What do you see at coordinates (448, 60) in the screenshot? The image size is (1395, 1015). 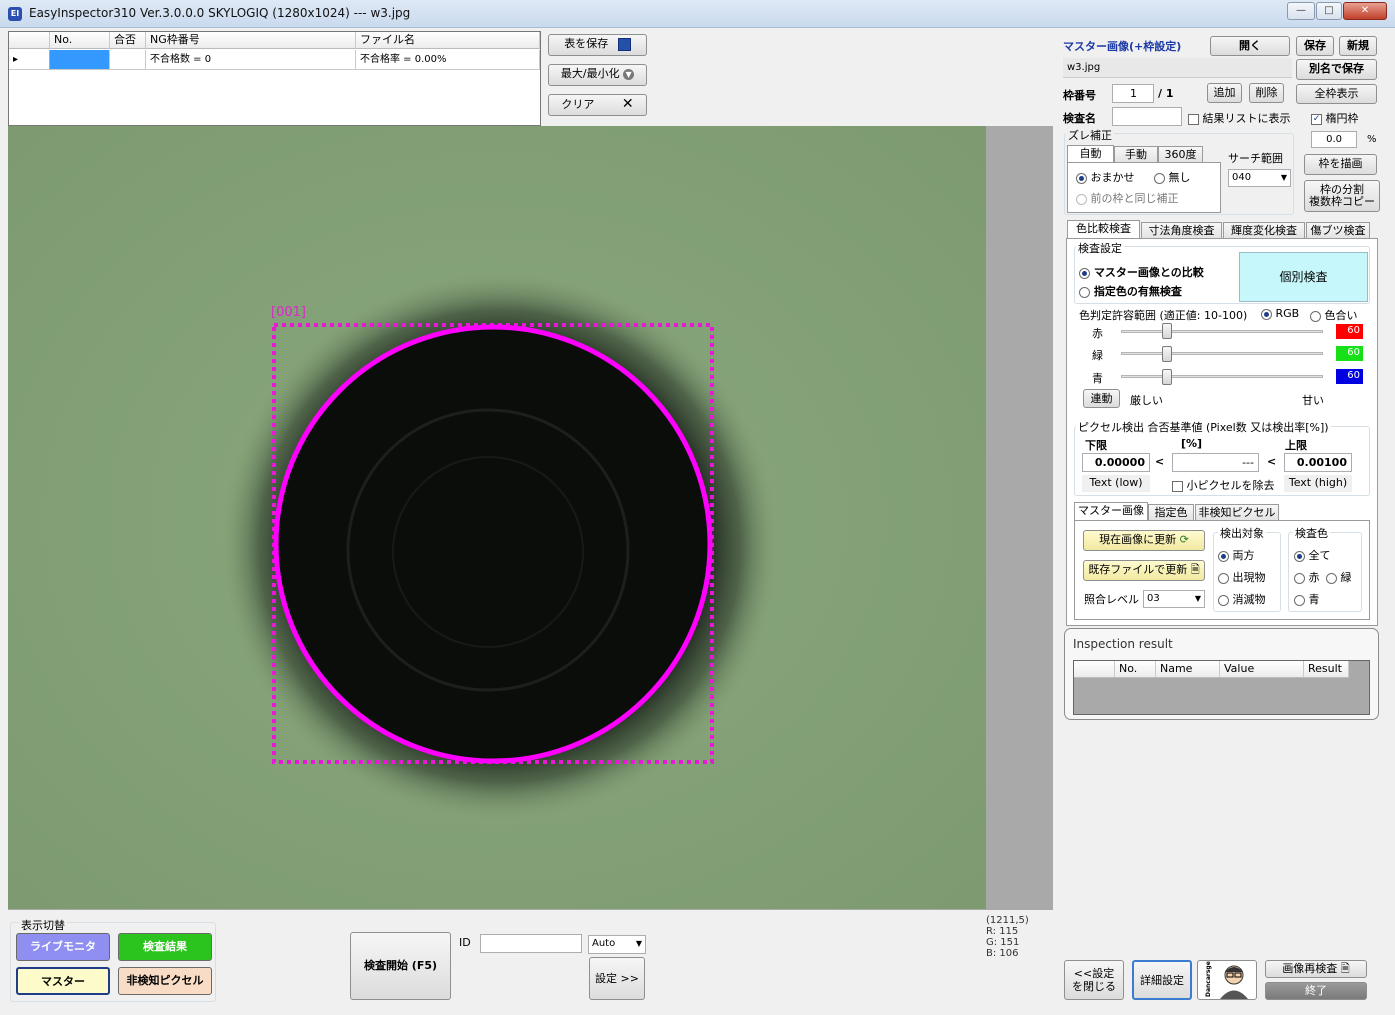 I see `cell-ng-rate: 不合格率 = 0.00%` at bounding box center [448, 60].